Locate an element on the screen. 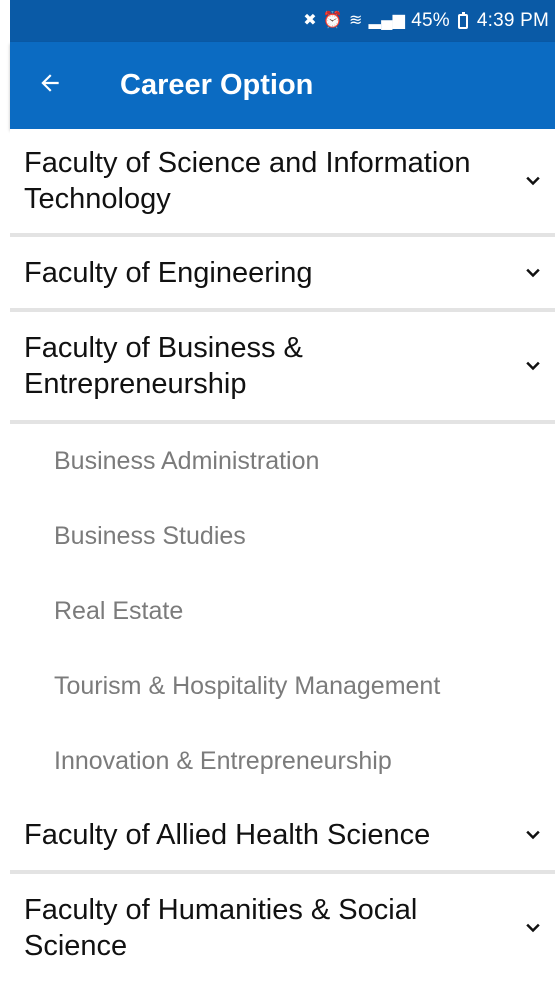 This screenshot has height=982, width=555. app-bar: Career Option is located at coordinates (282, 85).